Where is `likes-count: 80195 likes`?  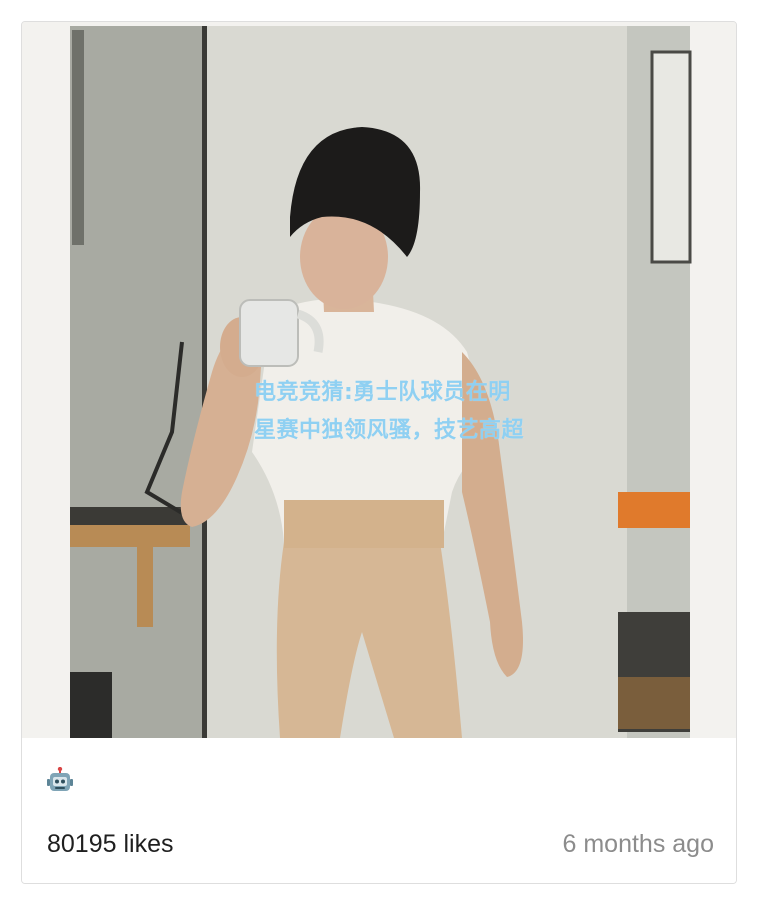
likes-count: 80195 likes is located at coordinates (110, 844).